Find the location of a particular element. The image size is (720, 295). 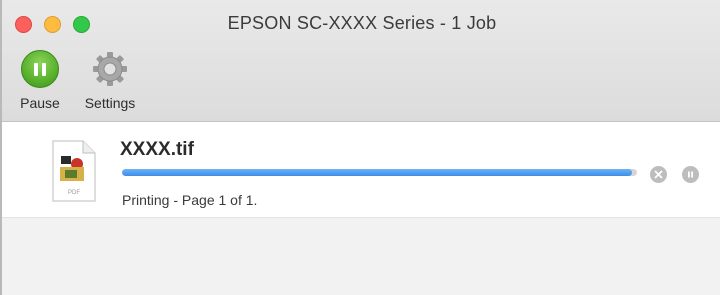

job-status: Printing - Page 1 of 1. is located at coordinates (190, 200).